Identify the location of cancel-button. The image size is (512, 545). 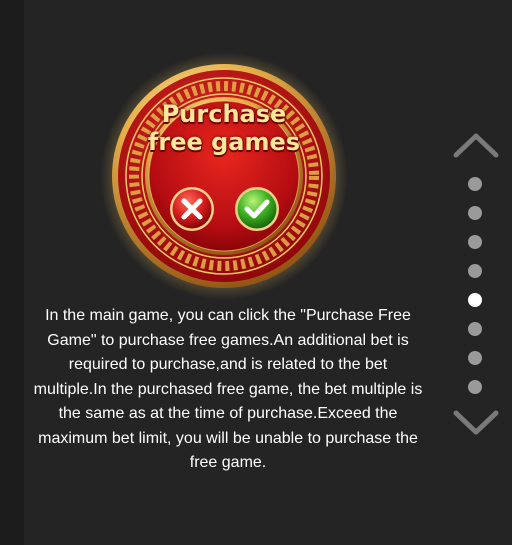
(192, 209).